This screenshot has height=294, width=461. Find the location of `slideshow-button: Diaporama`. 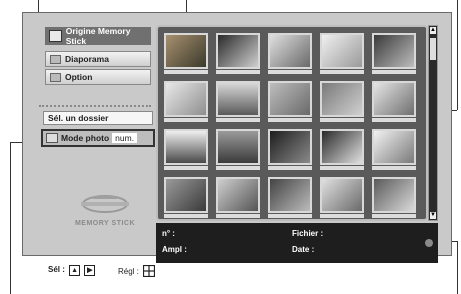

slideshow-button: Diaporama is located at coordinates (98, 59).